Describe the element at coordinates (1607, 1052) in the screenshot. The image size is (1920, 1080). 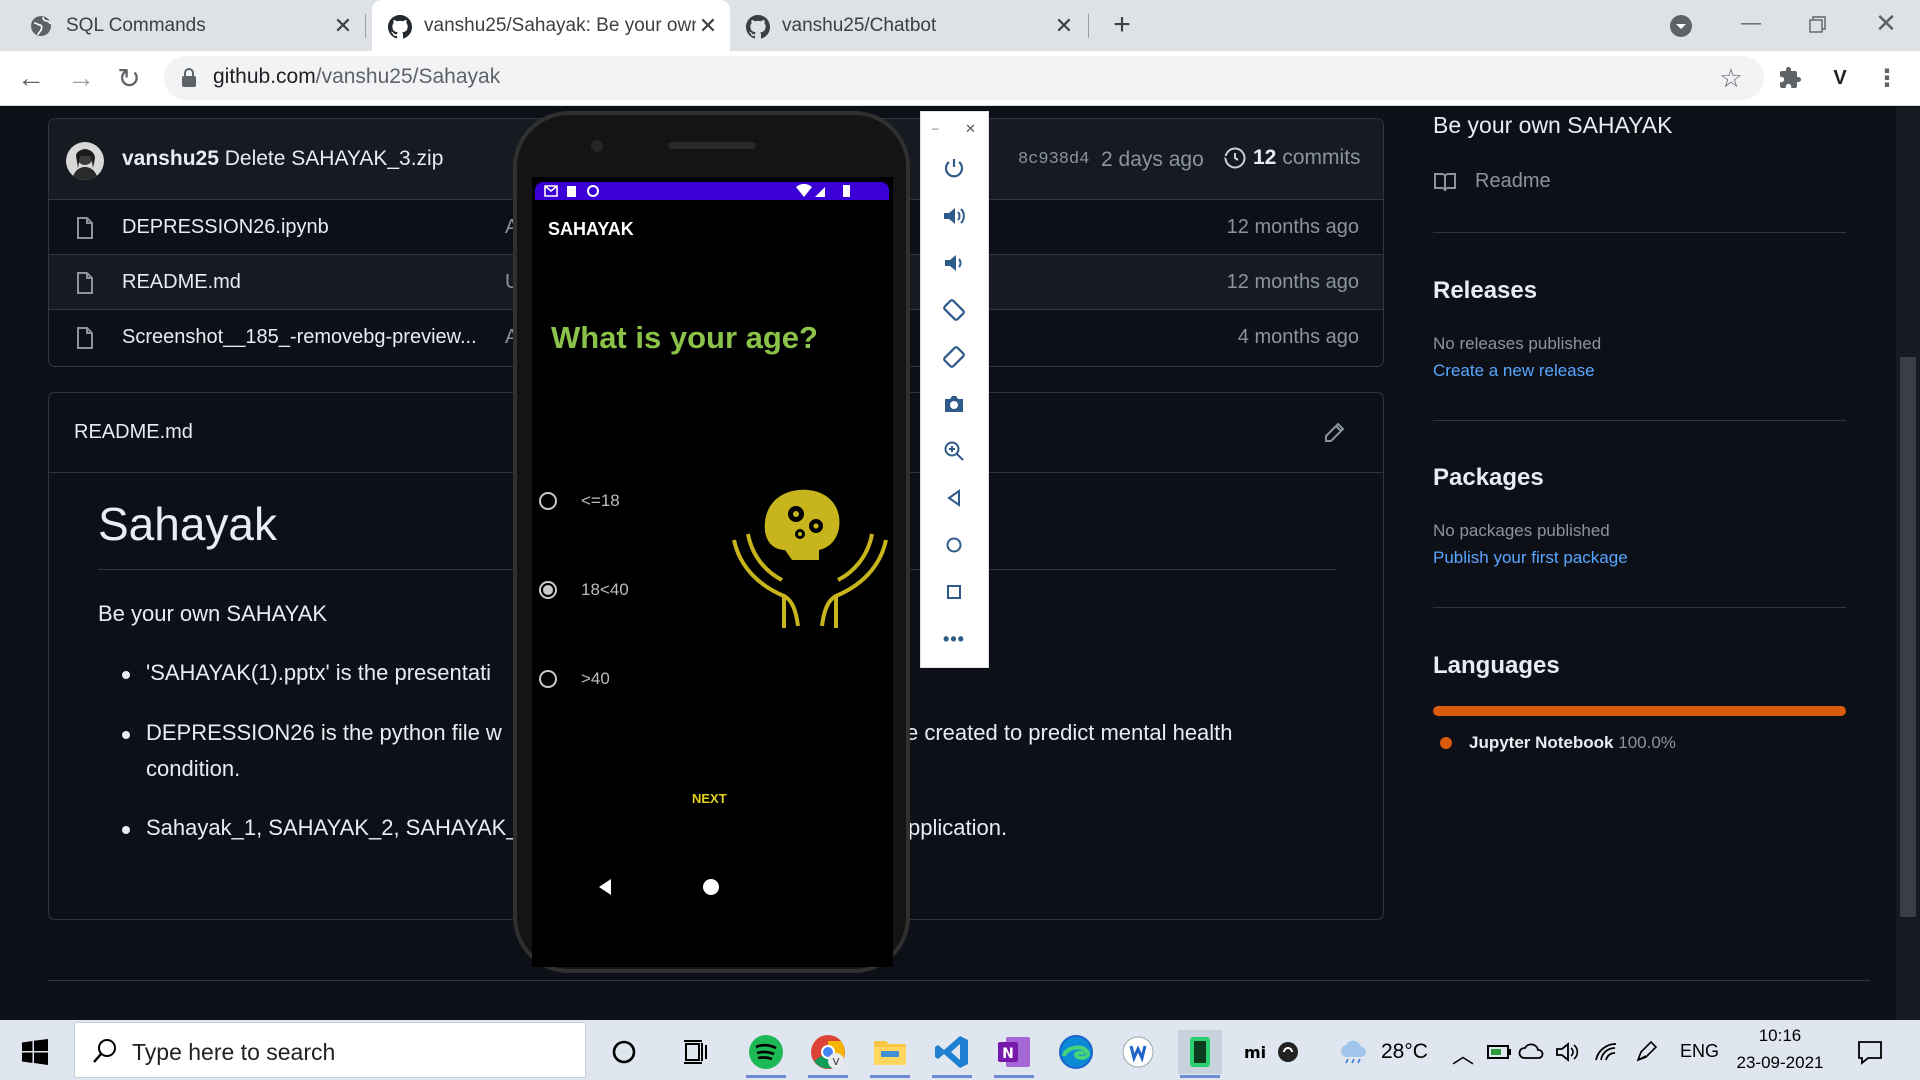
I see `wifi-network-icon` at that location.